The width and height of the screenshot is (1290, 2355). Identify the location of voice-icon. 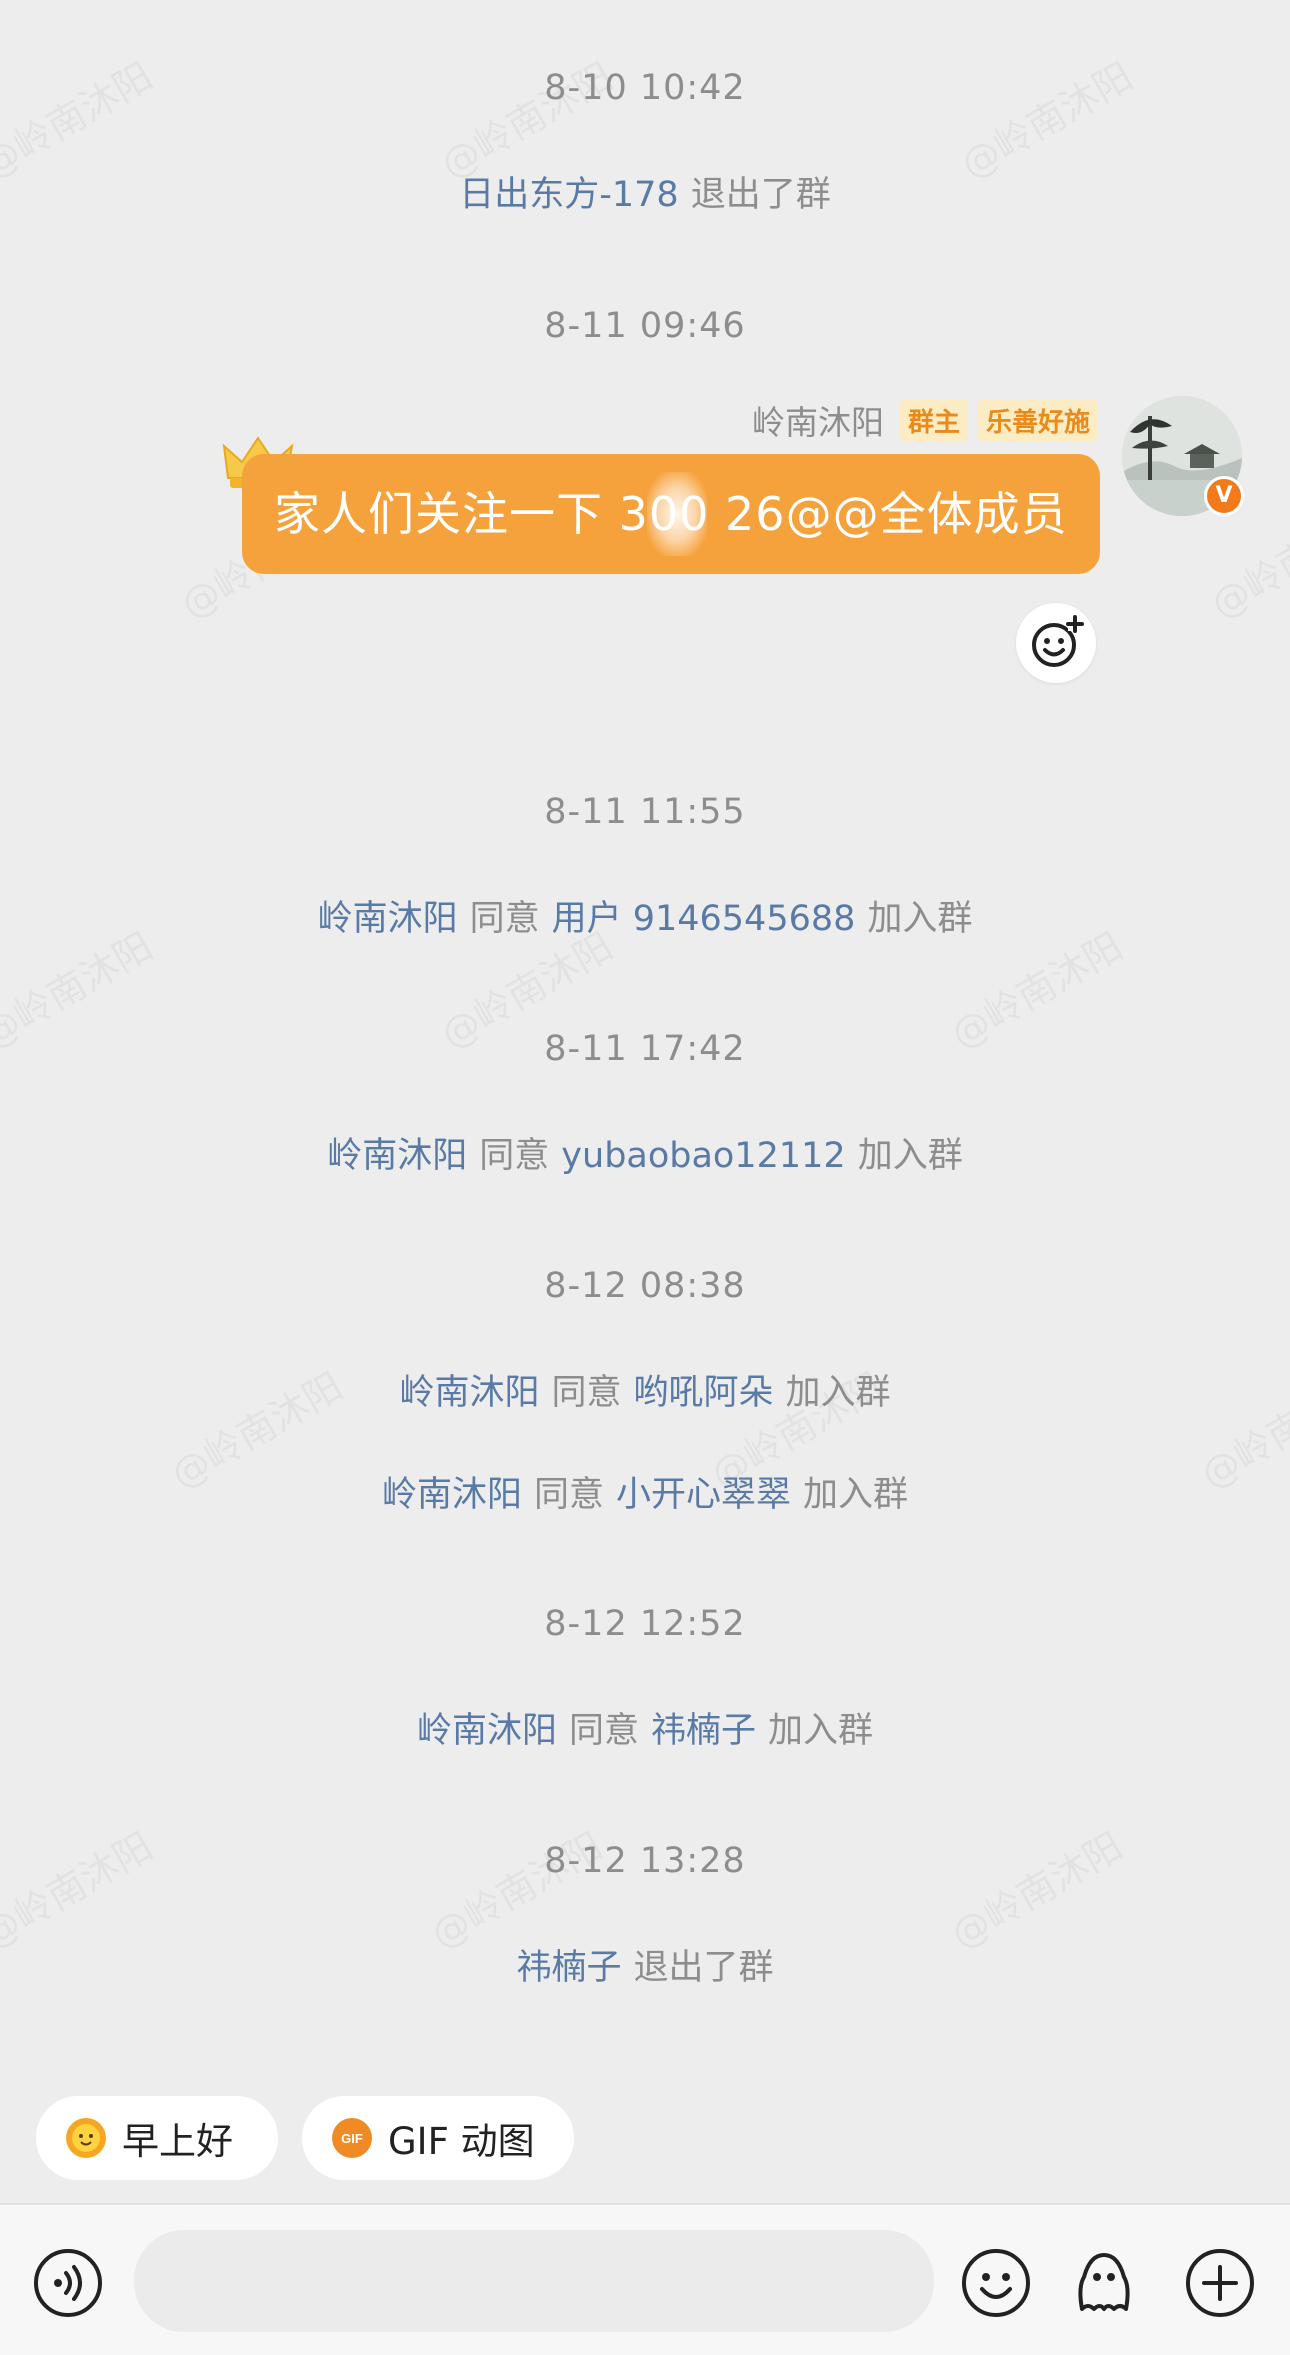
(68, 2283).